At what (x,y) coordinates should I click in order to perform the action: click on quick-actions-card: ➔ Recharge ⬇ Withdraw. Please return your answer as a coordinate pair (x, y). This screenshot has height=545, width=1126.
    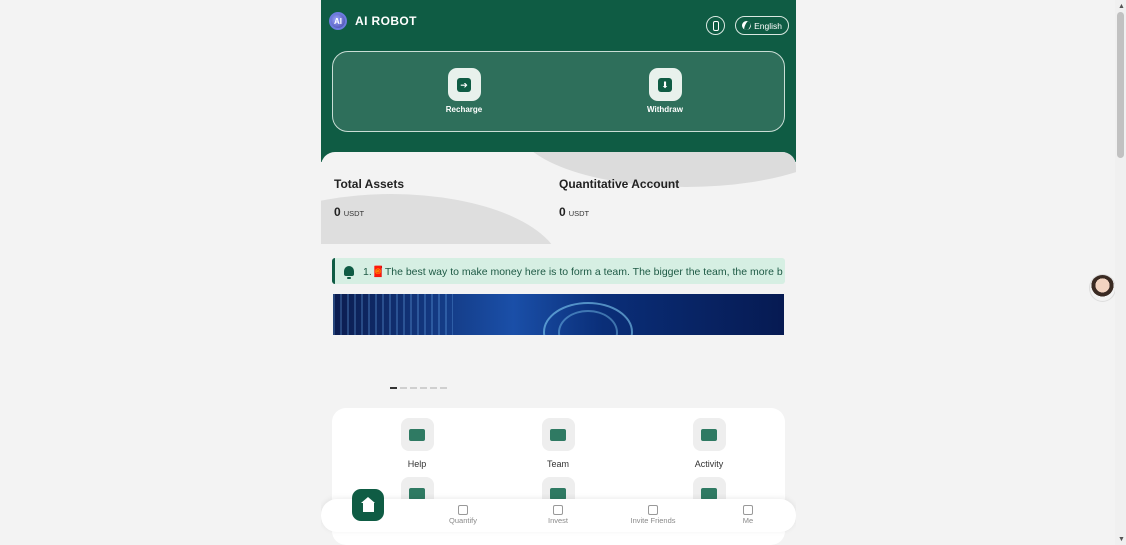
    Looking at the image, I should click on (558, 91).